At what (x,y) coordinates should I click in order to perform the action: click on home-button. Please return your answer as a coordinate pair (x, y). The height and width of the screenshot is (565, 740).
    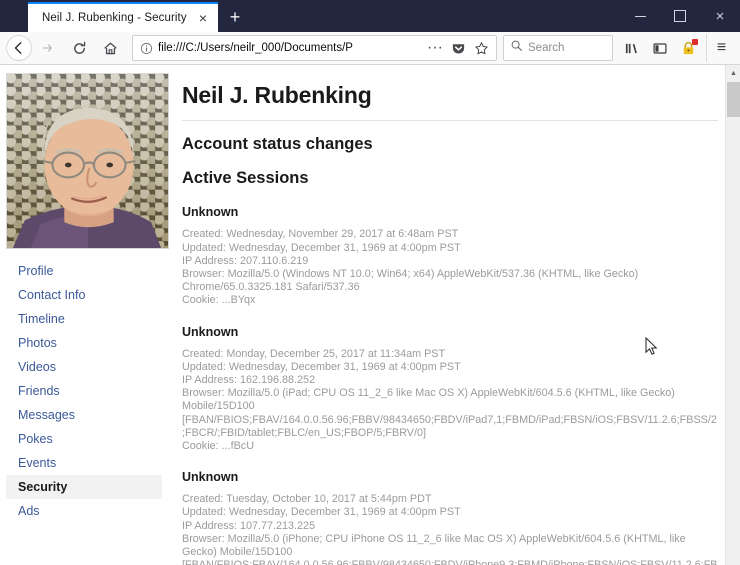
    Looking at the image, I should click on (110, 48).